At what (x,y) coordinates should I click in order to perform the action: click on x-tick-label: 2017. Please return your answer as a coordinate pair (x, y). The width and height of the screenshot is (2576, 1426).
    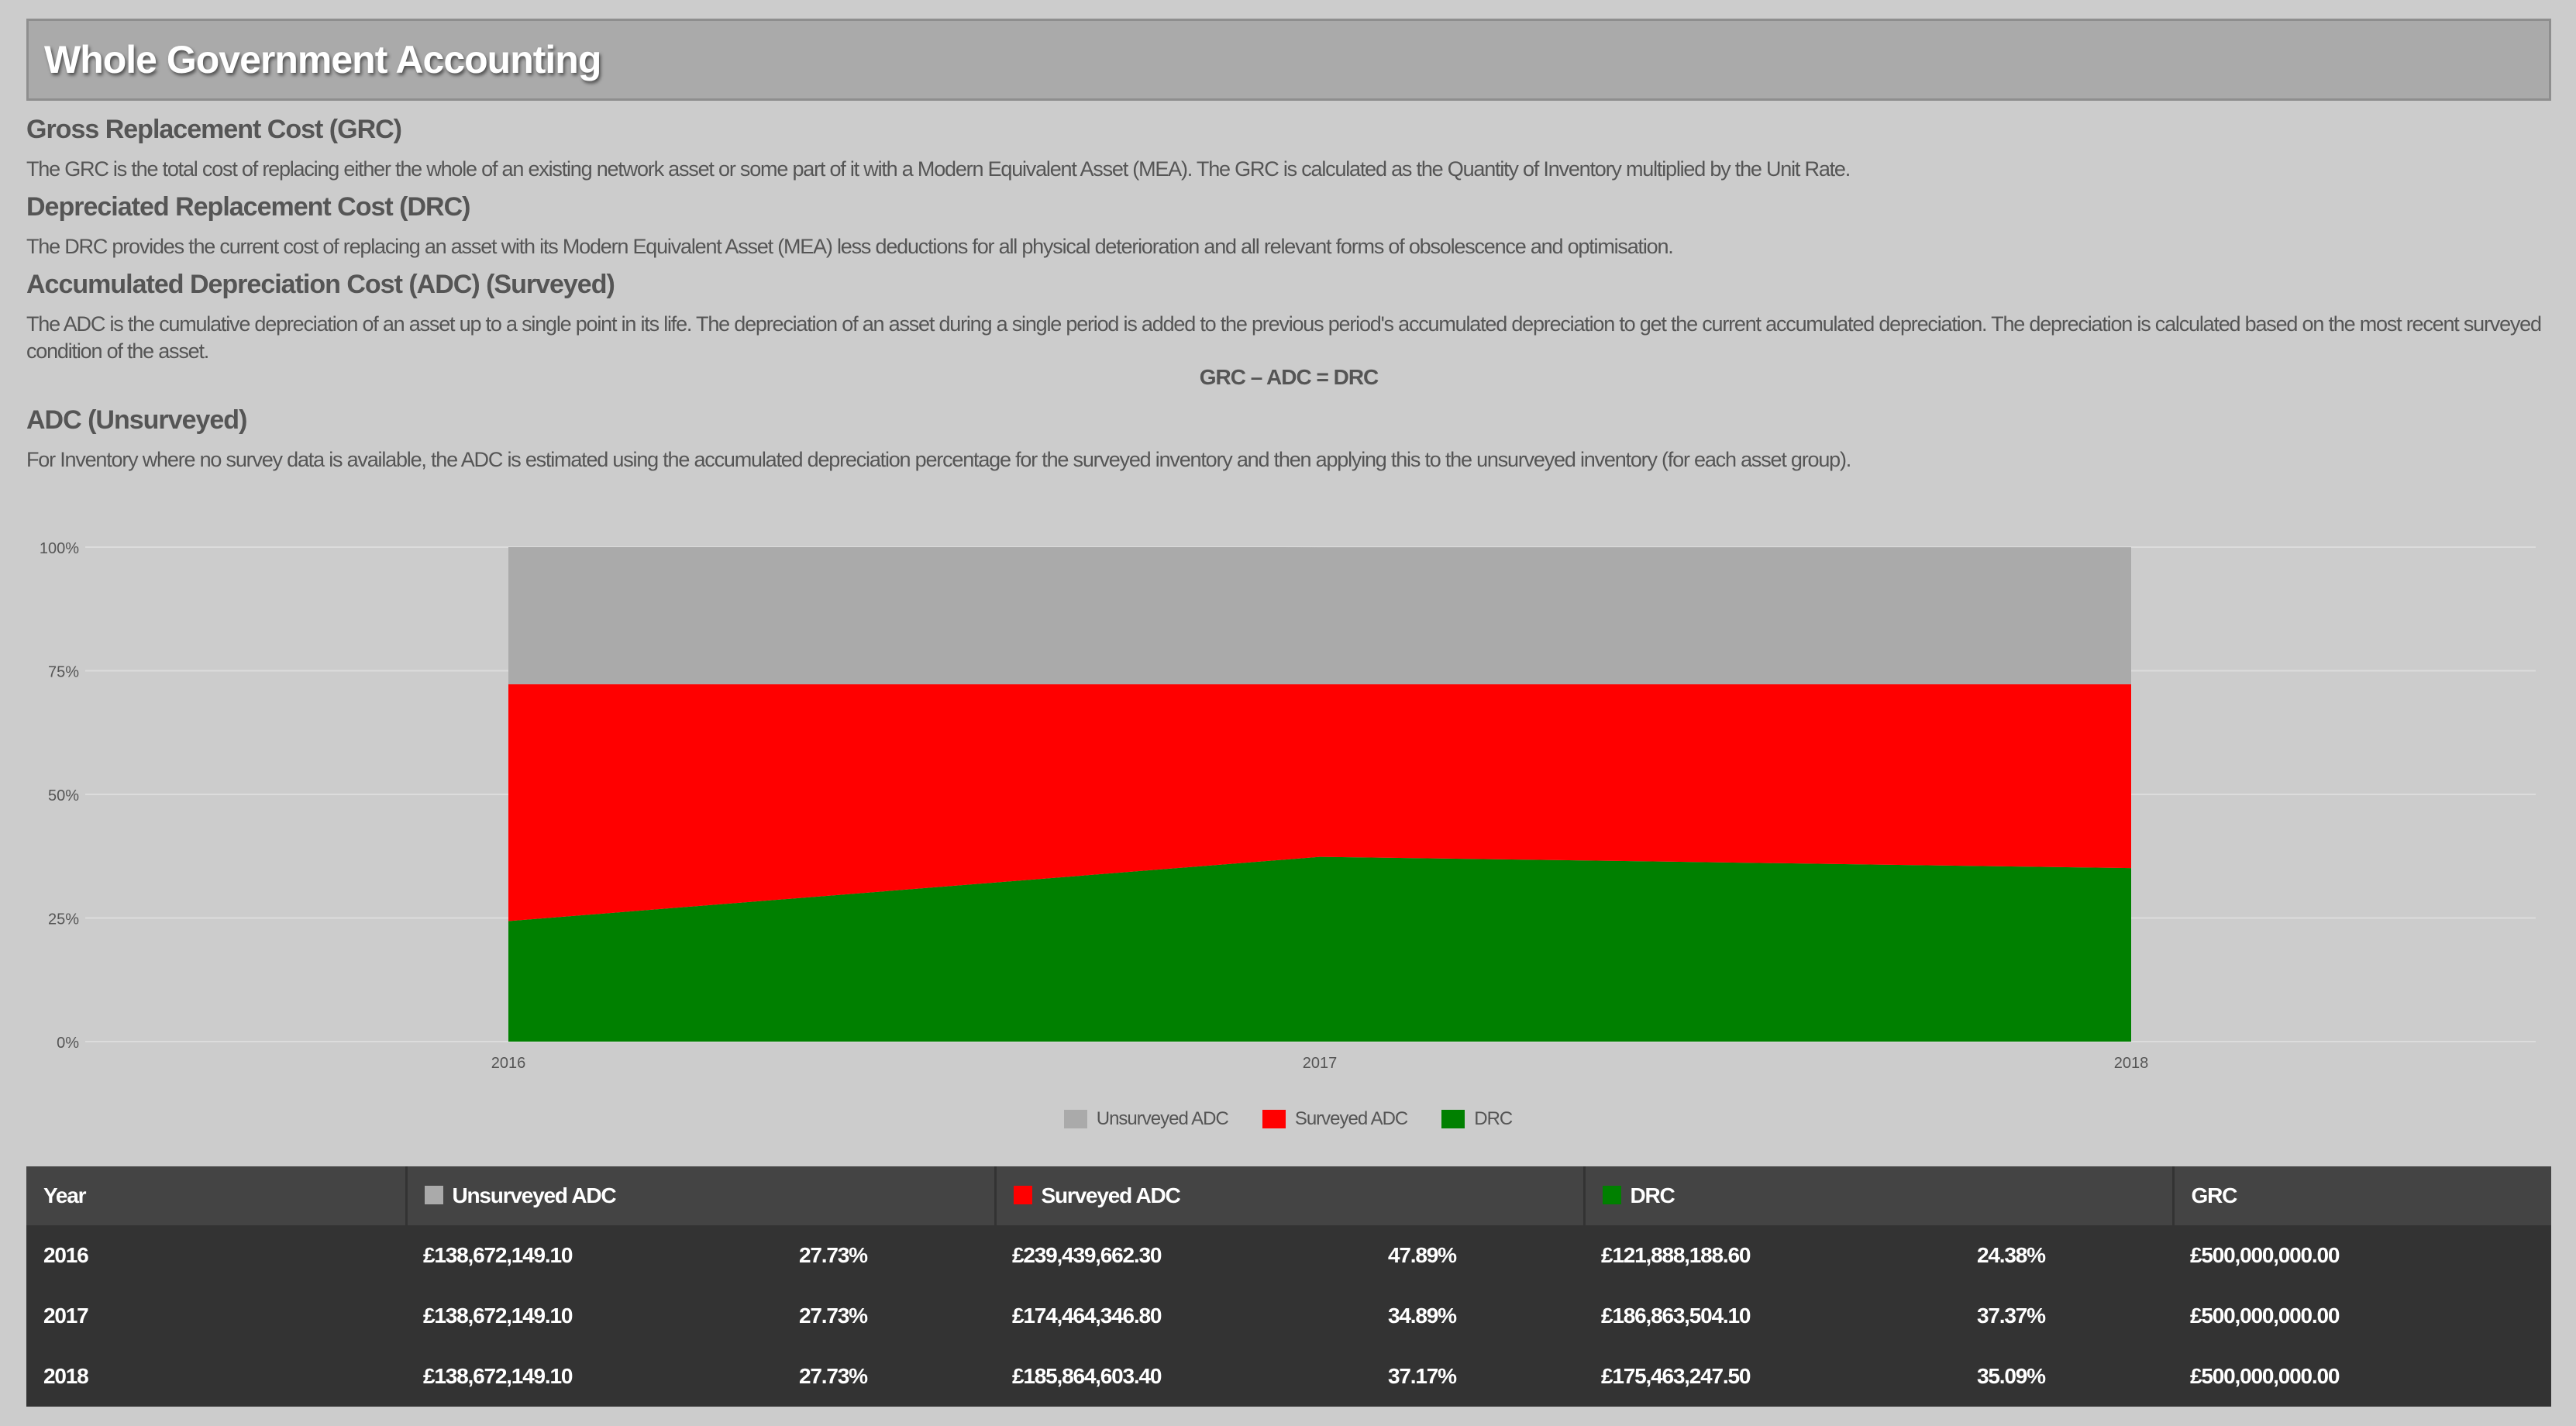
    Looking at the image, I should click on (1320, 1063).